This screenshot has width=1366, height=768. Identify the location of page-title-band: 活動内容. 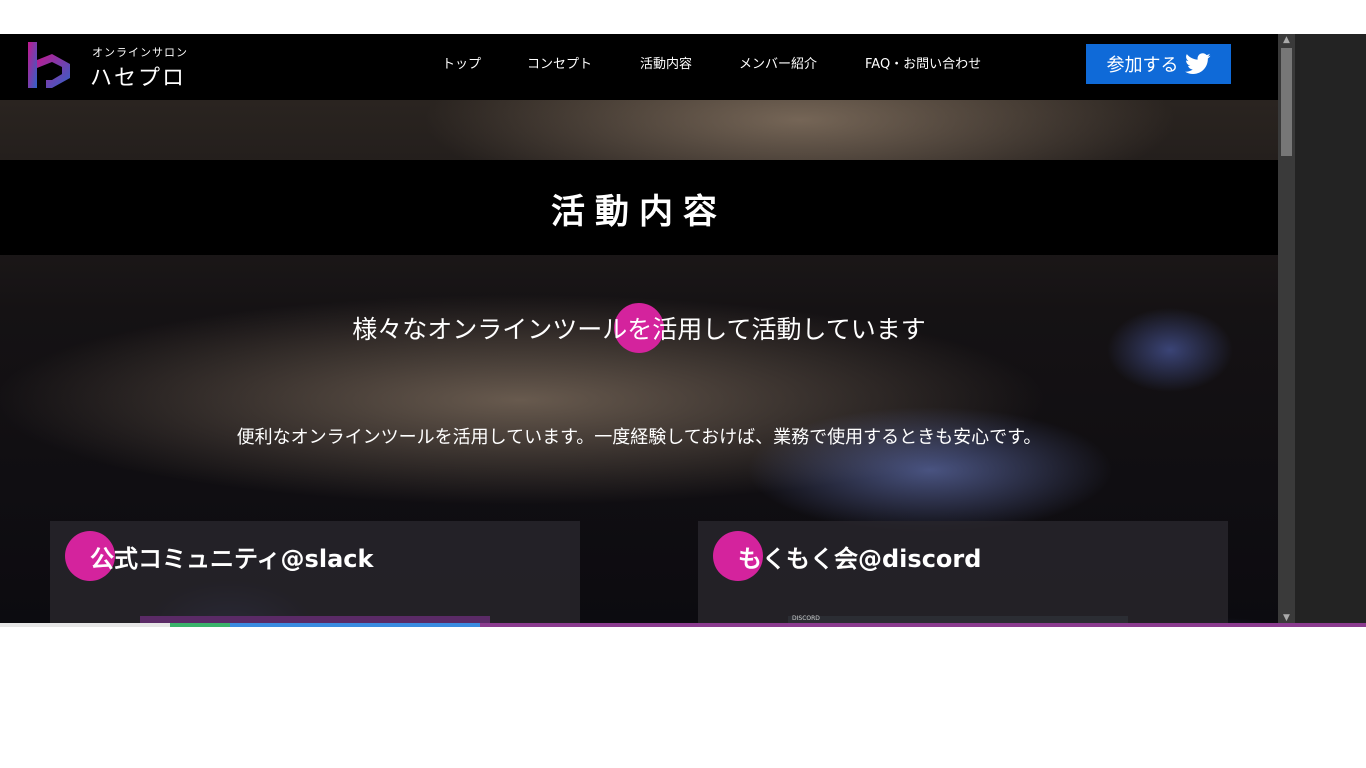
(639, 207).